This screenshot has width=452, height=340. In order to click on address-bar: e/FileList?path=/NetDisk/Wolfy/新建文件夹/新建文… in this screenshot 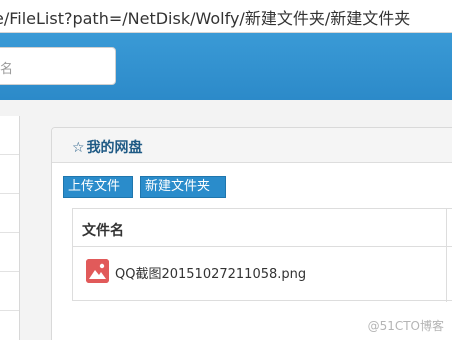, I will do `click(226, 16)`.